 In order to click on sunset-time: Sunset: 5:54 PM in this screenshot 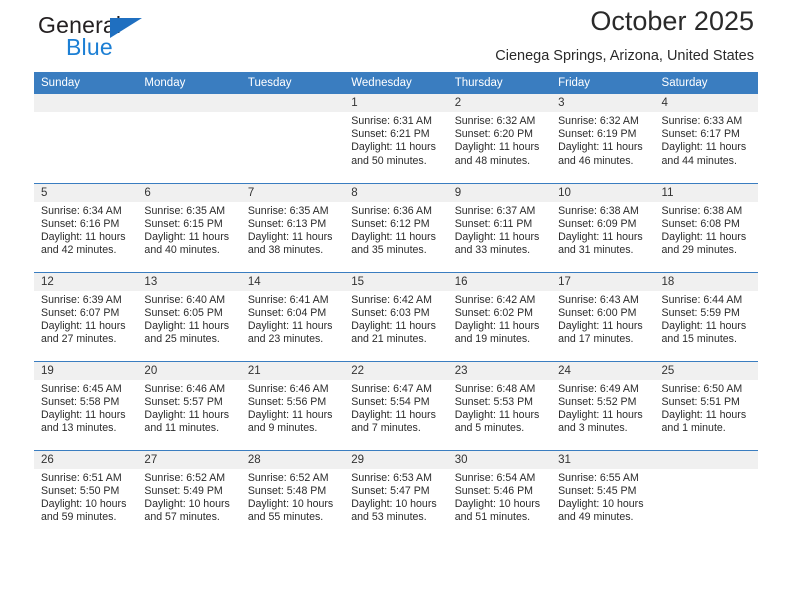, I will do `click(390, 401)`.